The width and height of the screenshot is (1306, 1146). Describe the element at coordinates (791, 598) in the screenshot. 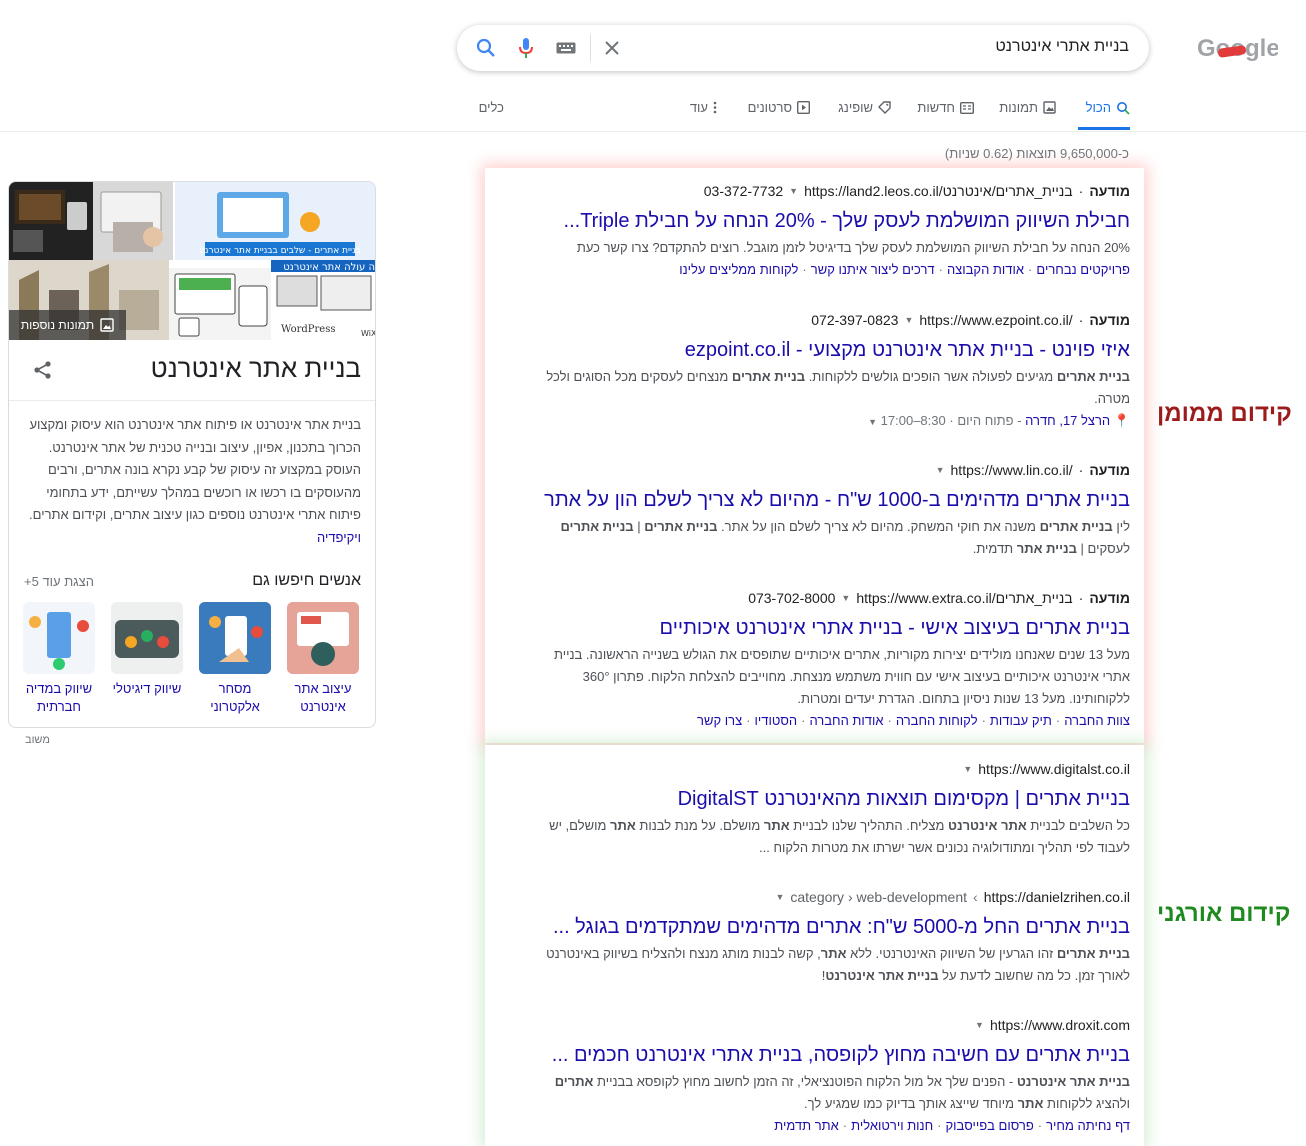

I see `ad-phone: 073-702-8000` at that location.